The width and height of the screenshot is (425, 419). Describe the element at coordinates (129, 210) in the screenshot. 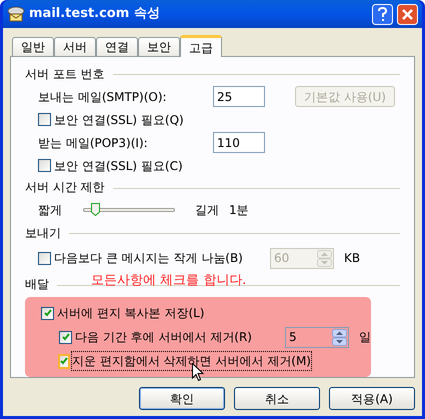

I see `timeout-slider` at that location.